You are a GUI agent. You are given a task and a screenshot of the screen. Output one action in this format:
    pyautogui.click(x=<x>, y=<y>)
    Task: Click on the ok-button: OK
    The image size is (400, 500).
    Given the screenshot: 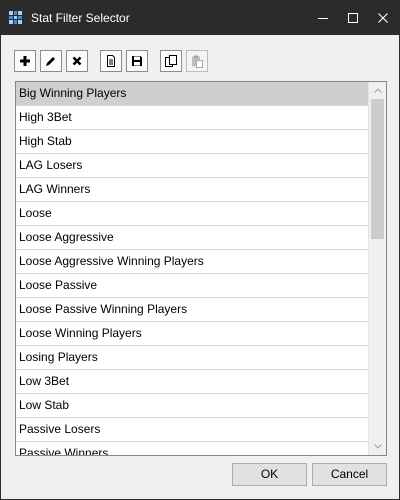 What is the action you would take?
    pyautogui.click(x=269, y=474)
    